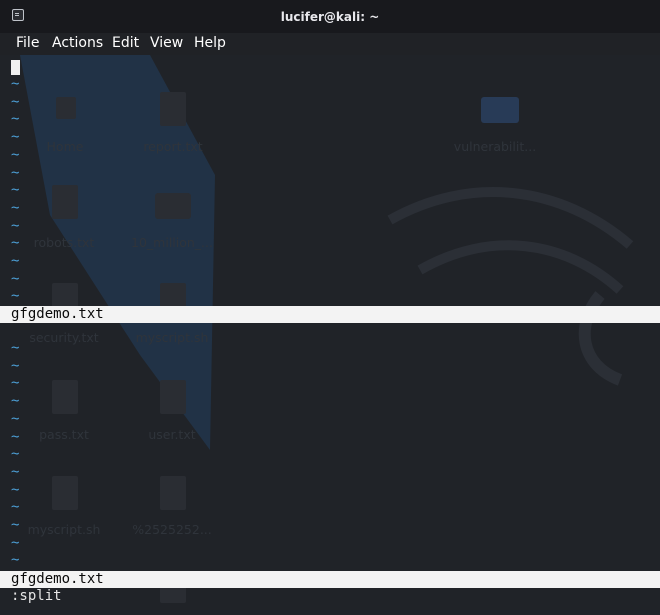  Describe the element at coordinates (65, 146) in the screenshot. I see `desktop-label: Home` at that location.